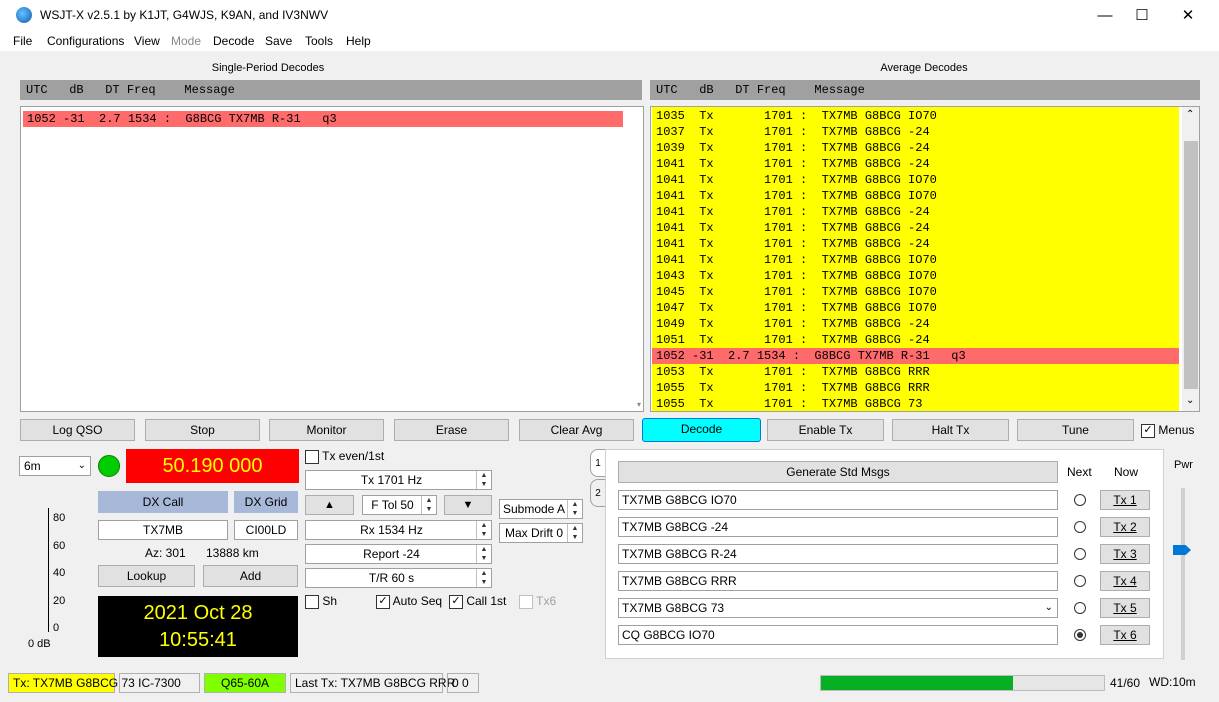 Image resolution: width=1219 pixels, height=702 pixels. What do you see at coordinates (398, 554) in the screenshot?
I see `report-spinbox: Report -24 ▲ ▼` at bounding box center [398, 554].